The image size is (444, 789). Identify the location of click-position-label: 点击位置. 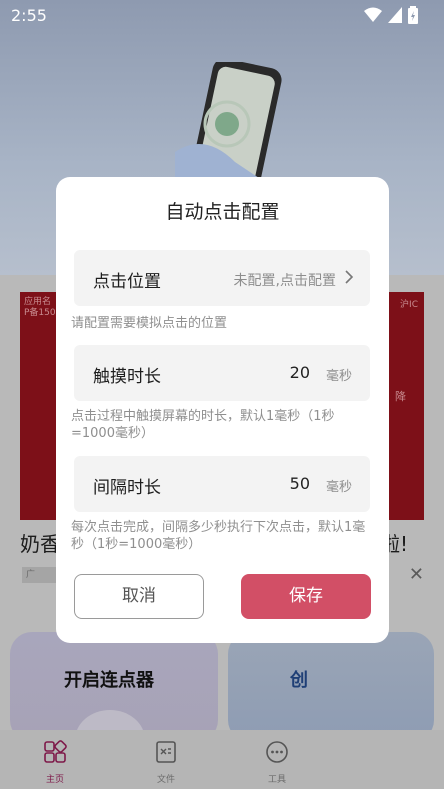
(127, 282).